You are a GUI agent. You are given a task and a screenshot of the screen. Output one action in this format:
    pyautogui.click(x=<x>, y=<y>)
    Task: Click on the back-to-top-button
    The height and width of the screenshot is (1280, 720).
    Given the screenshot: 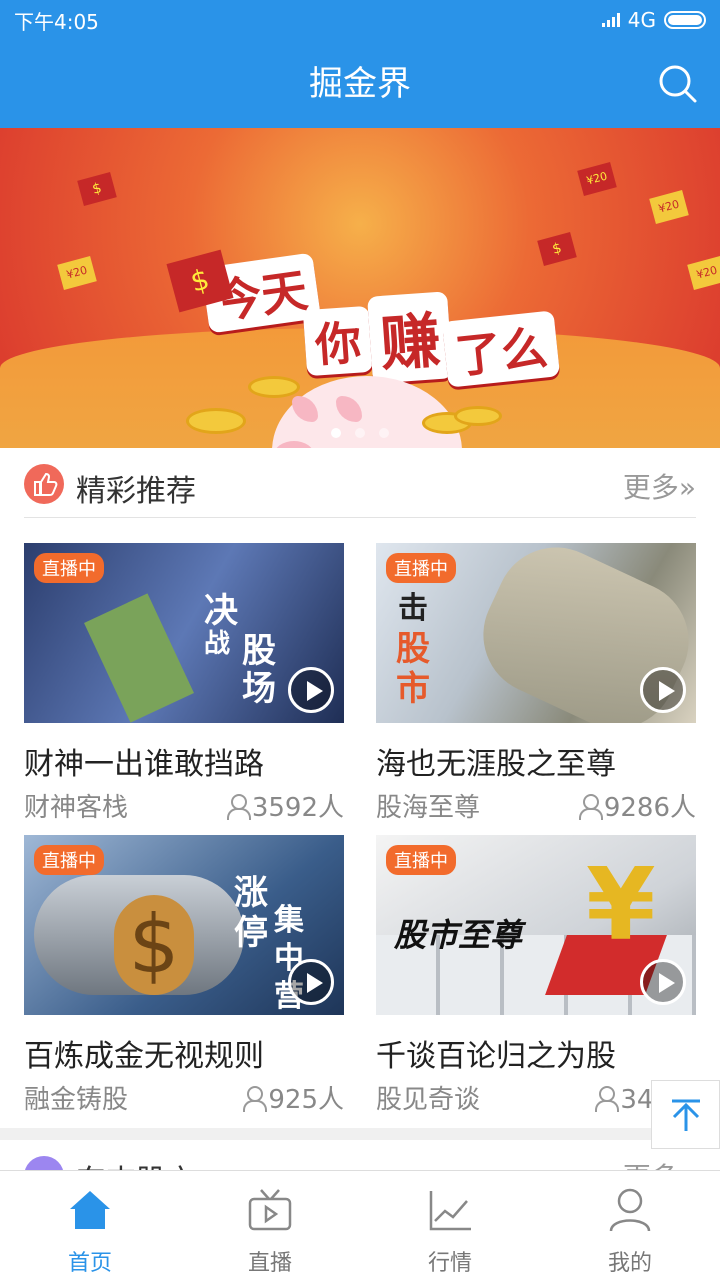 What is the action you would take?
    pyautogui.click(x=685, y=1114)
    